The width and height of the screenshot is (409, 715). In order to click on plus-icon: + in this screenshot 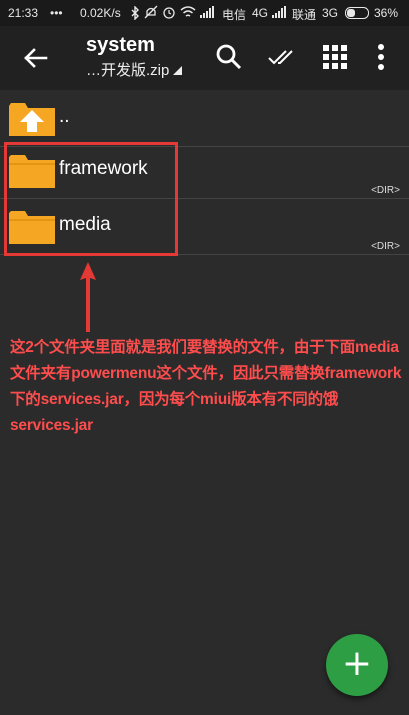, I will do `click(357, 663)`.